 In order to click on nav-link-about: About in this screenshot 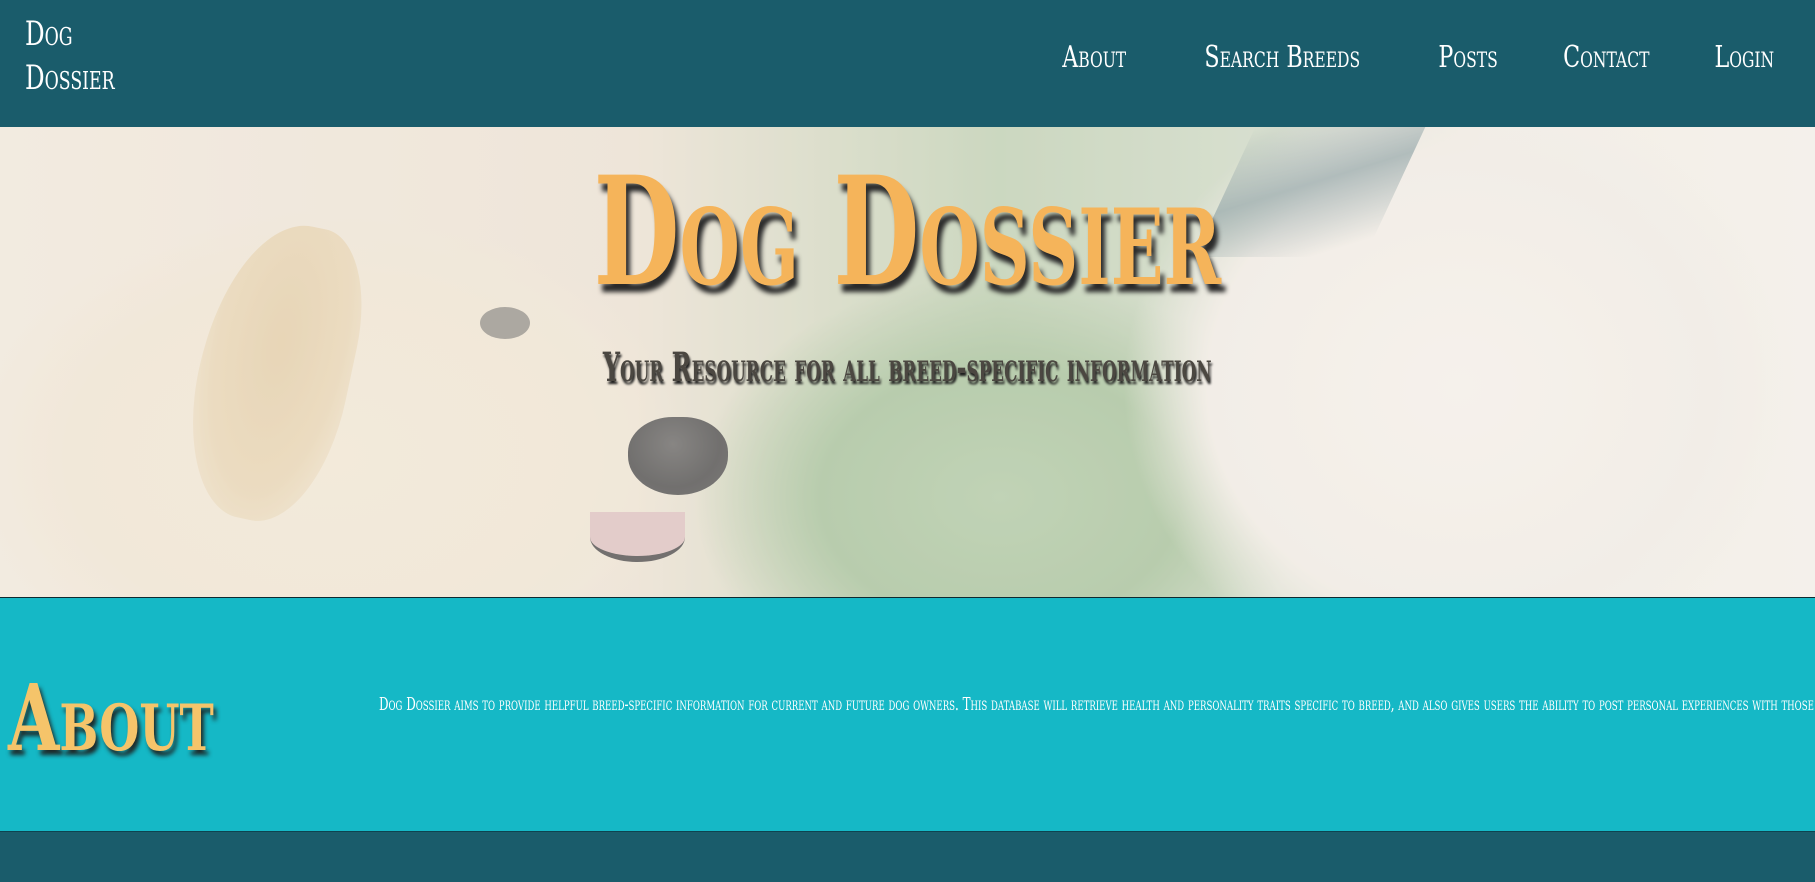, I will do `click(1094, 58)`.